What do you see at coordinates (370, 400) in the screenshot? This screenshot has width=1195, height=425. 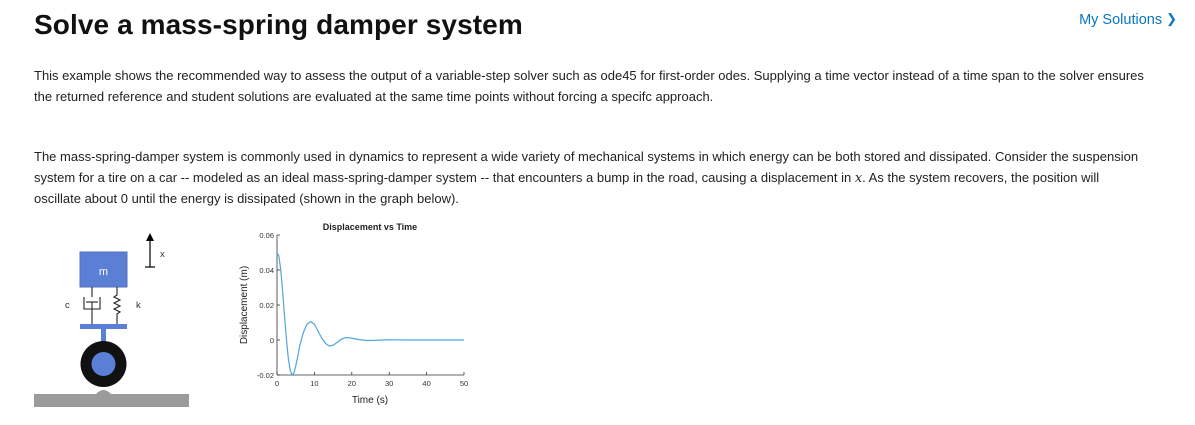 I see `chart-xlabel: Time (s)` at bounding box center [370, 400].